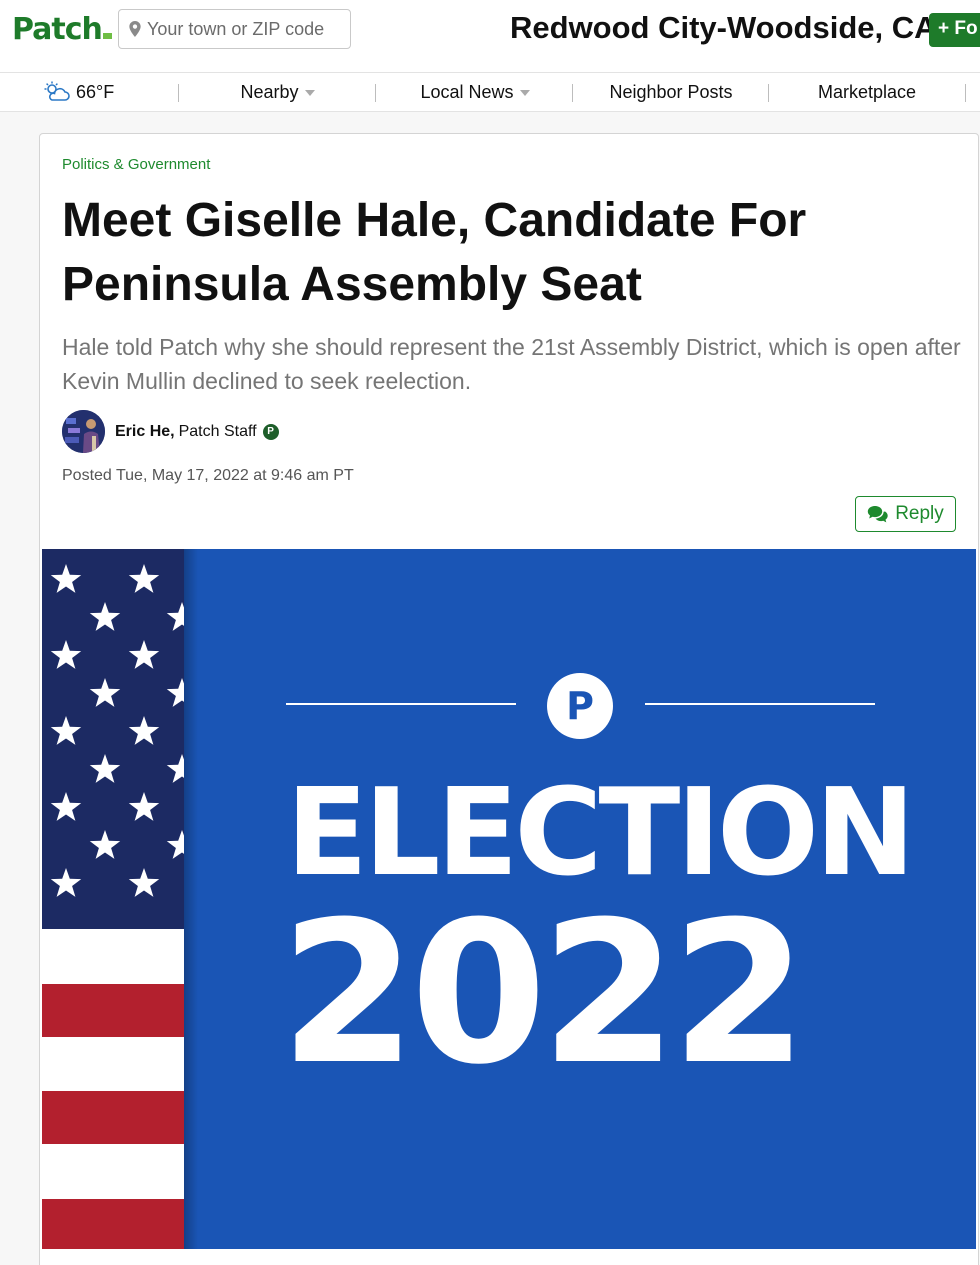  I want to click on author-role: Patch Staff, so click(217, 431).